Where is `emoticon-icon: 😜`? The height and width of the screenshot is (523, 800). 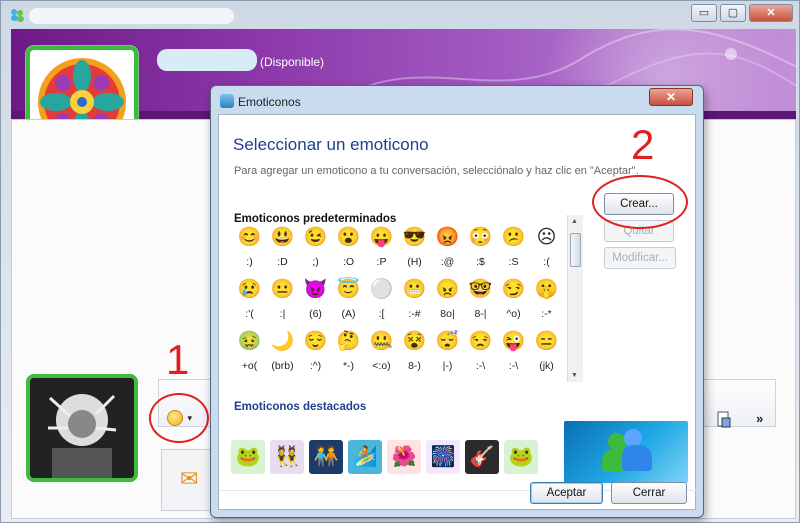
emoticon-icon: 😜 is located at coordinates (513, 341).